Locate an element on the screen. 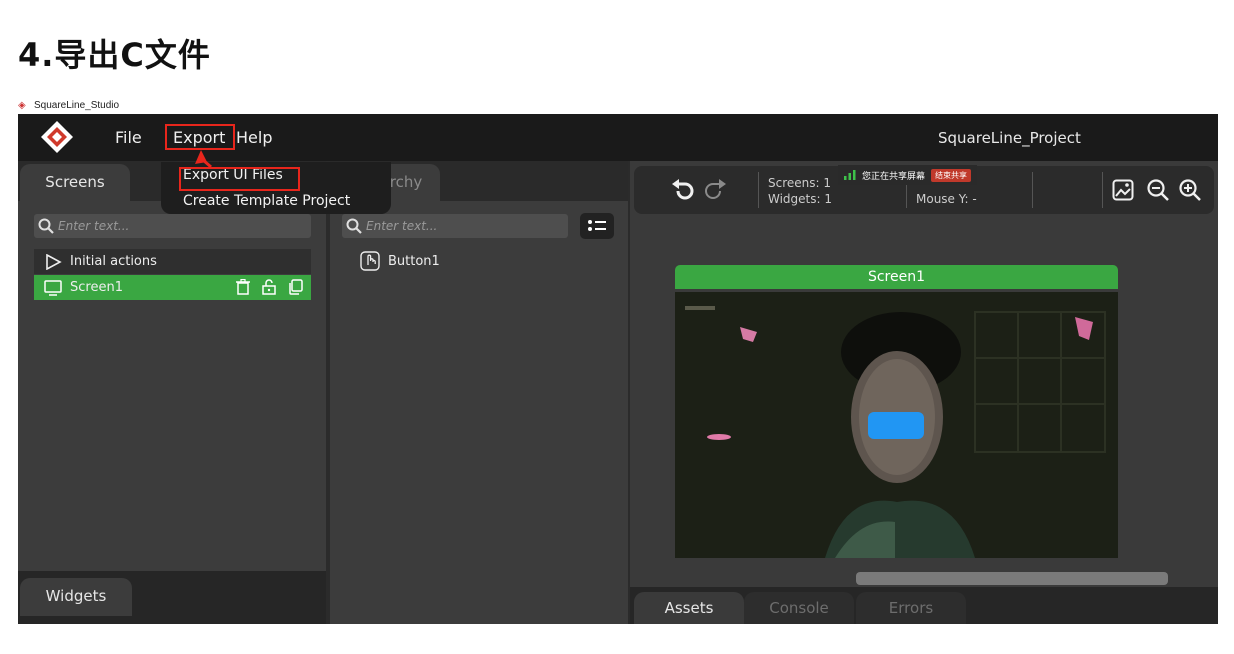 This screenshot has height=654, width=1234. screen-canvas is located at coordinates (896, 425).